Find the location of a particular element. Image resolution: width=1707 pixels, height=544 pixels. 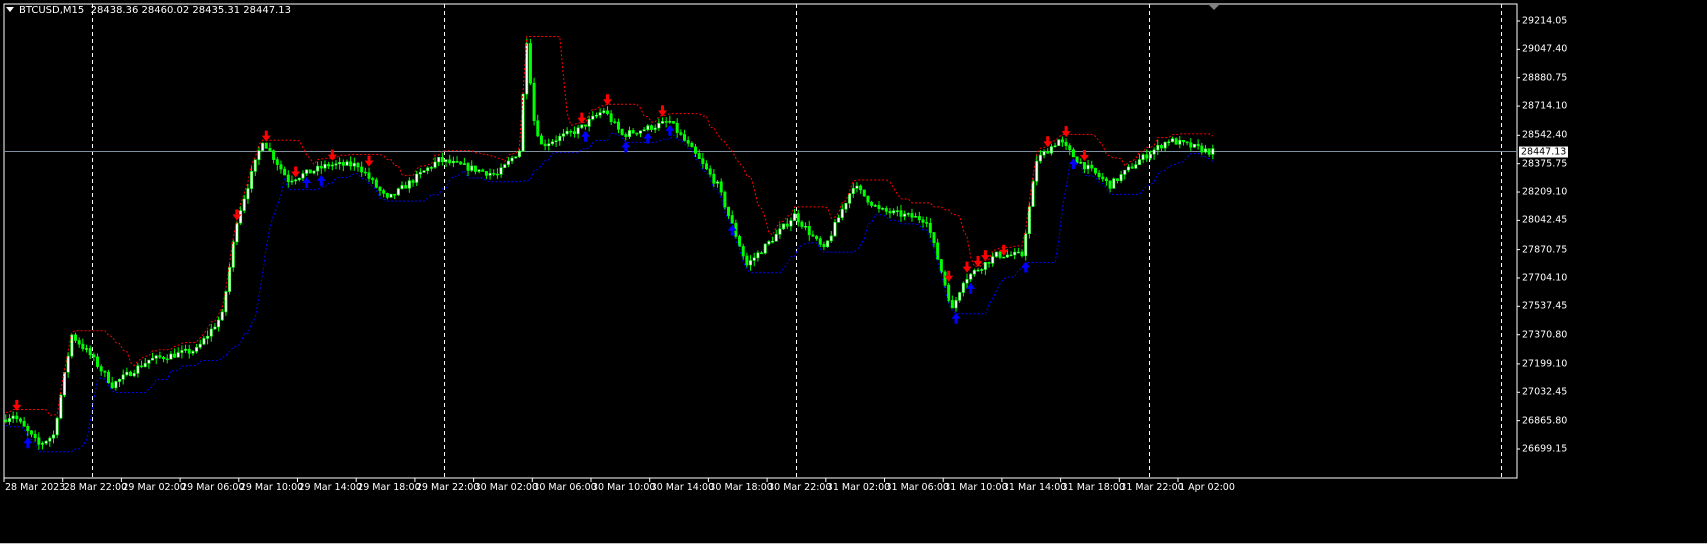

price-tick-label: 27870.75 is located at coordinates (1545, 250).